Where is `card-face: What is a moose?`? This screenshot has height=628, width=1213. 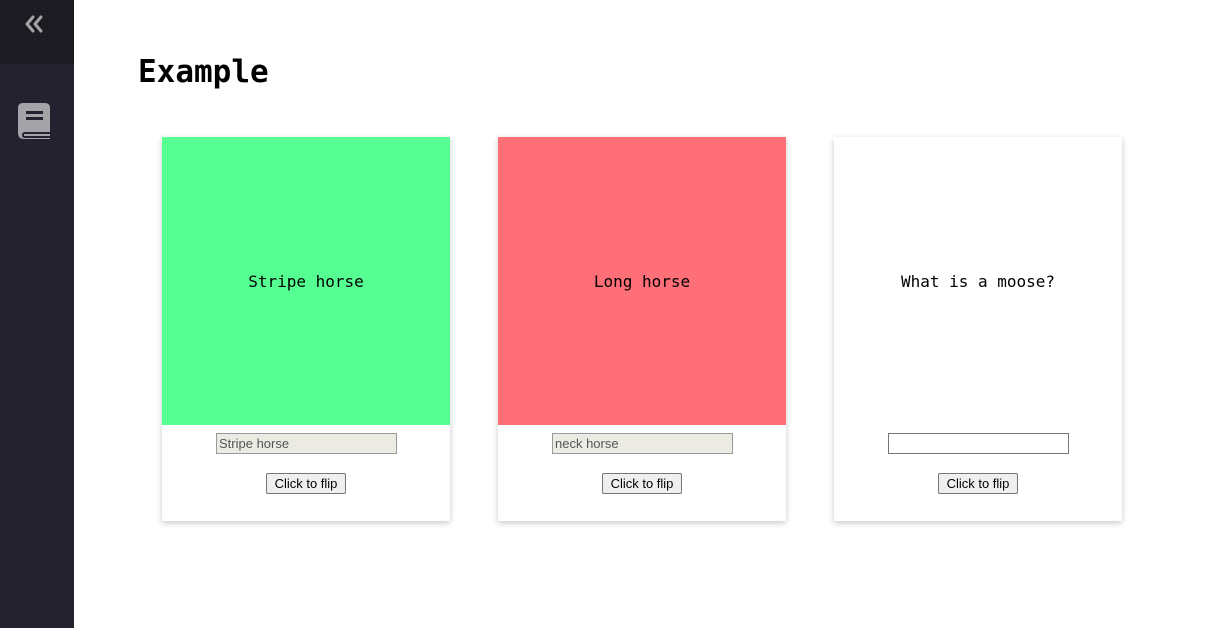
card-face: What is a moose? is located at coordinates (978, 281).